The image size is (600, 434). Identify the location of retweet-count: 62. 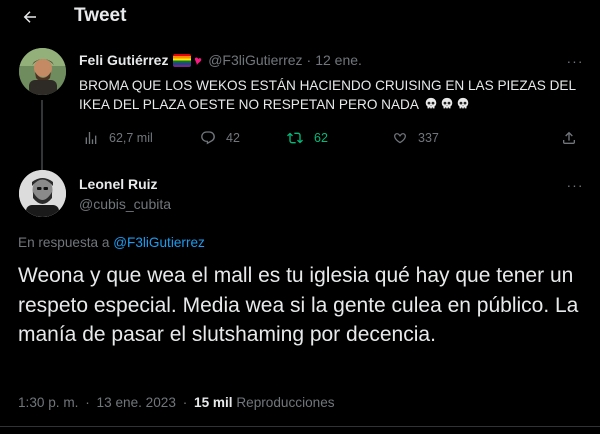
(321, 138).